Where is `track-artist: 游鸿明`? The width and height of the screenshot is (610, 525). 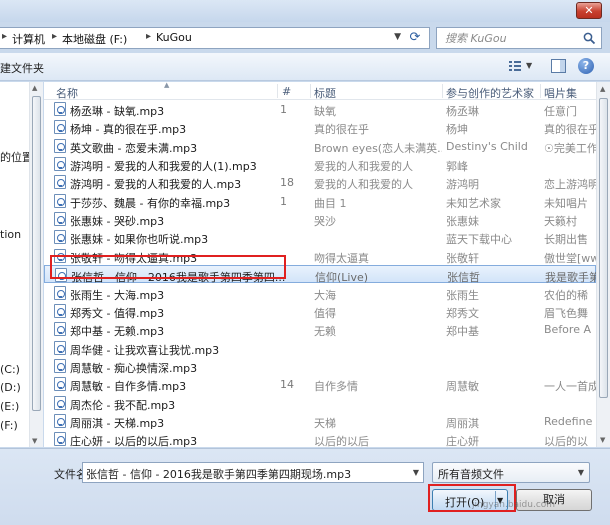
track-artist: 游鸿明 is located at coordinates (462, 185).